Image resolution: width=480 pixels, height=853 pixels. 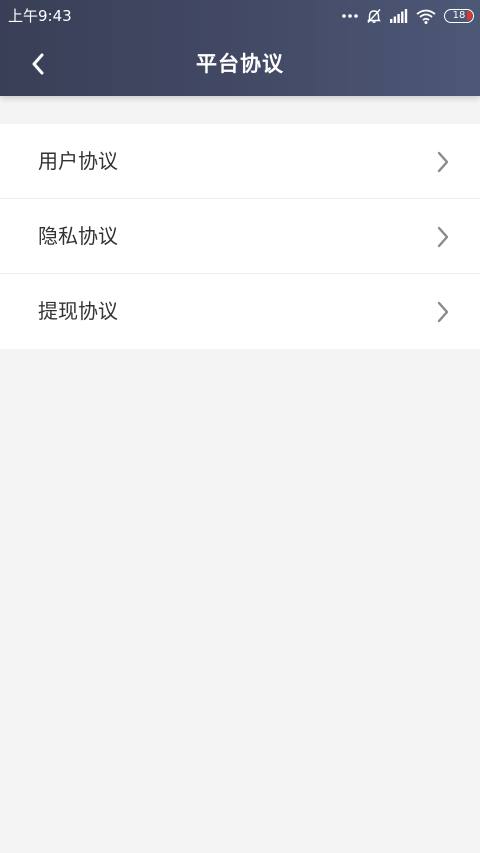 What do you see at coordinates (240, 16) in the screenshot?
I see `status-bar: 上午9:43 18` at bounding box center [240, 16].